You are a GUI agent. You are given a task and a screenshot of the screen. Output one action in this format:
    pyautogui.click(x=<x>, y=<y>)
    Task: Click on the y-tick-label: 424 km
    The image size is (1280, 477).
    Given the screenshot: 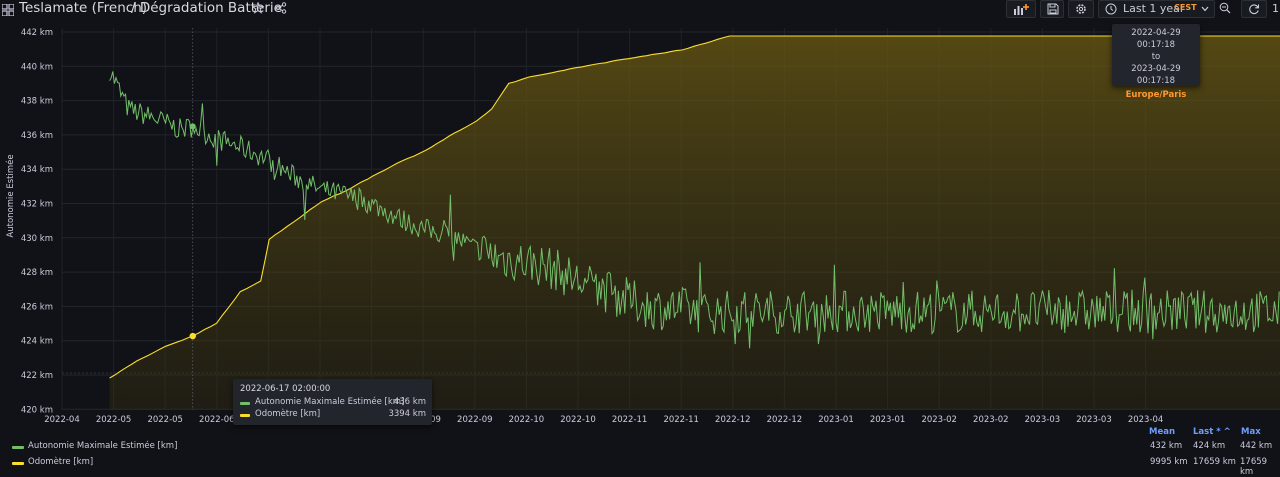 What is the action you would take?
    pyautogui.click(x=37, y=342)
    